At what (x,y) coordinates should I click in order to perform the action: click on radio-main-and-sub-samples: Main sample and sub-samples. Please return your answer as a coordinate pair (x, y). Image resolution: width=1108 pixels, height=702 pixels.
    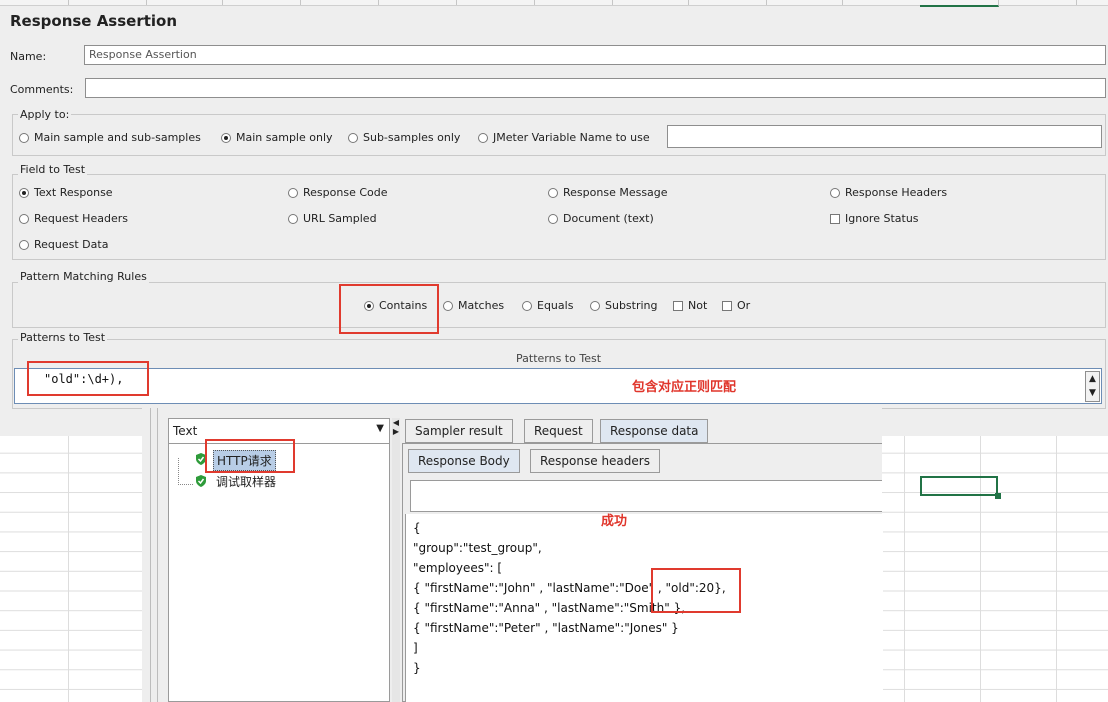
    Looking at the image, I should click on (110, 137).